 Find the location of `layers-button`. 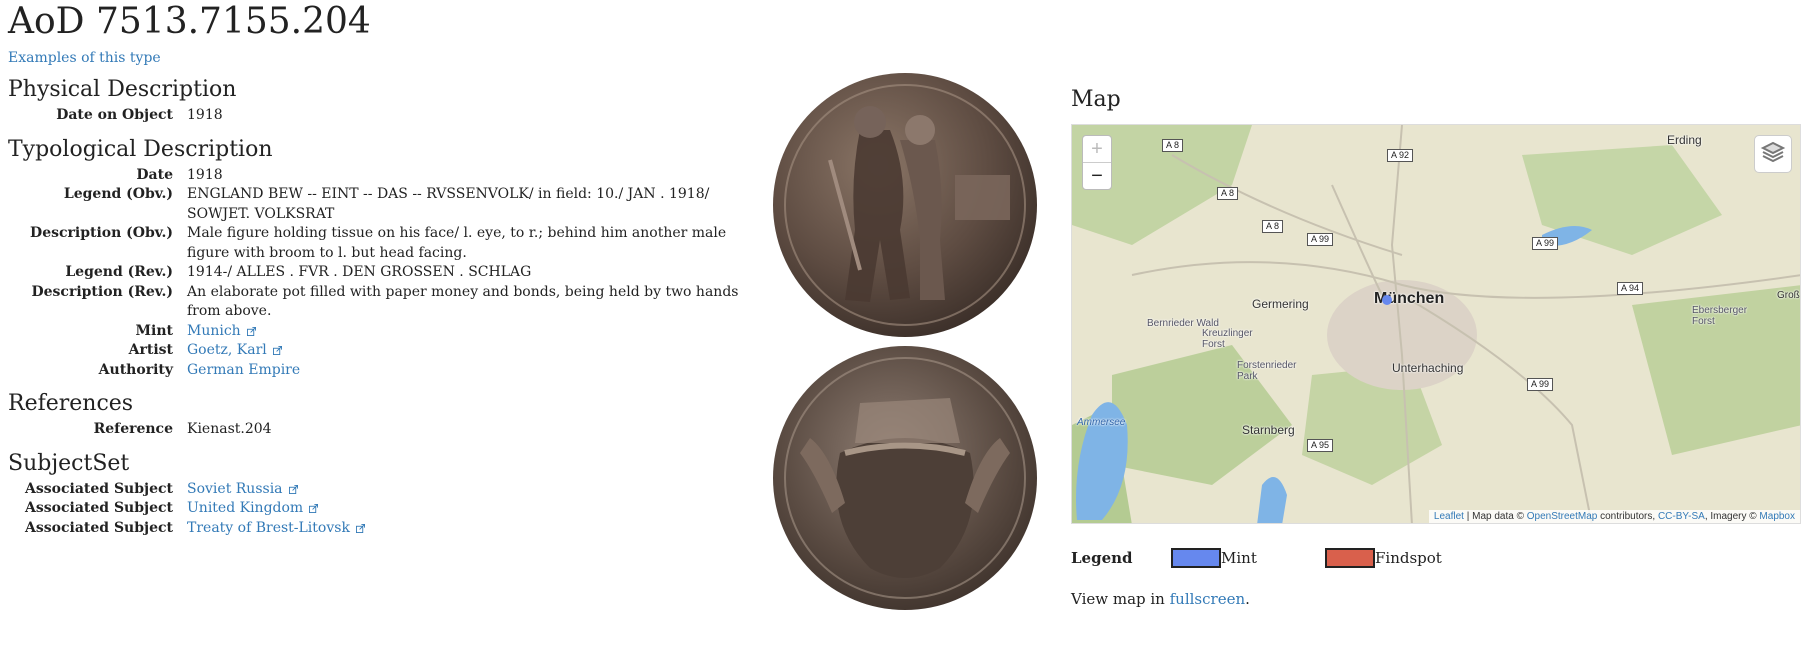

layers-button is located at coordinates (1773, 154).